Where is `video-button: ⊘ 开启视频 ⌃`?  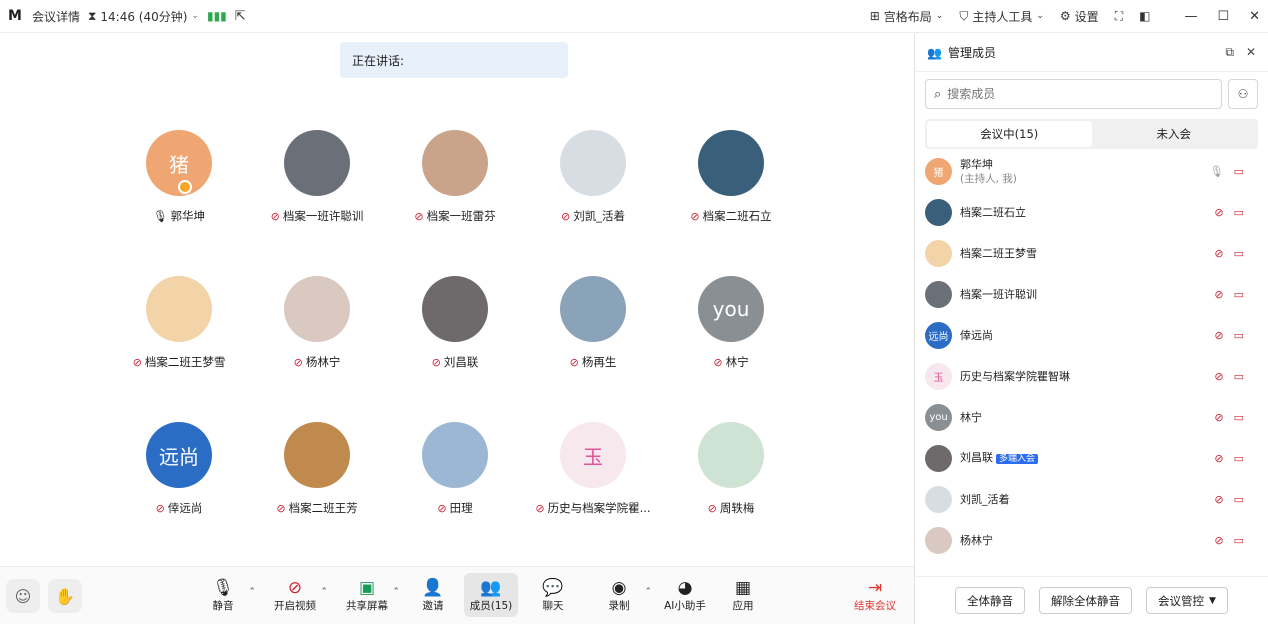 video-button: ⊘ 开启视频 ⌃ is located at coordinates (298, 595).